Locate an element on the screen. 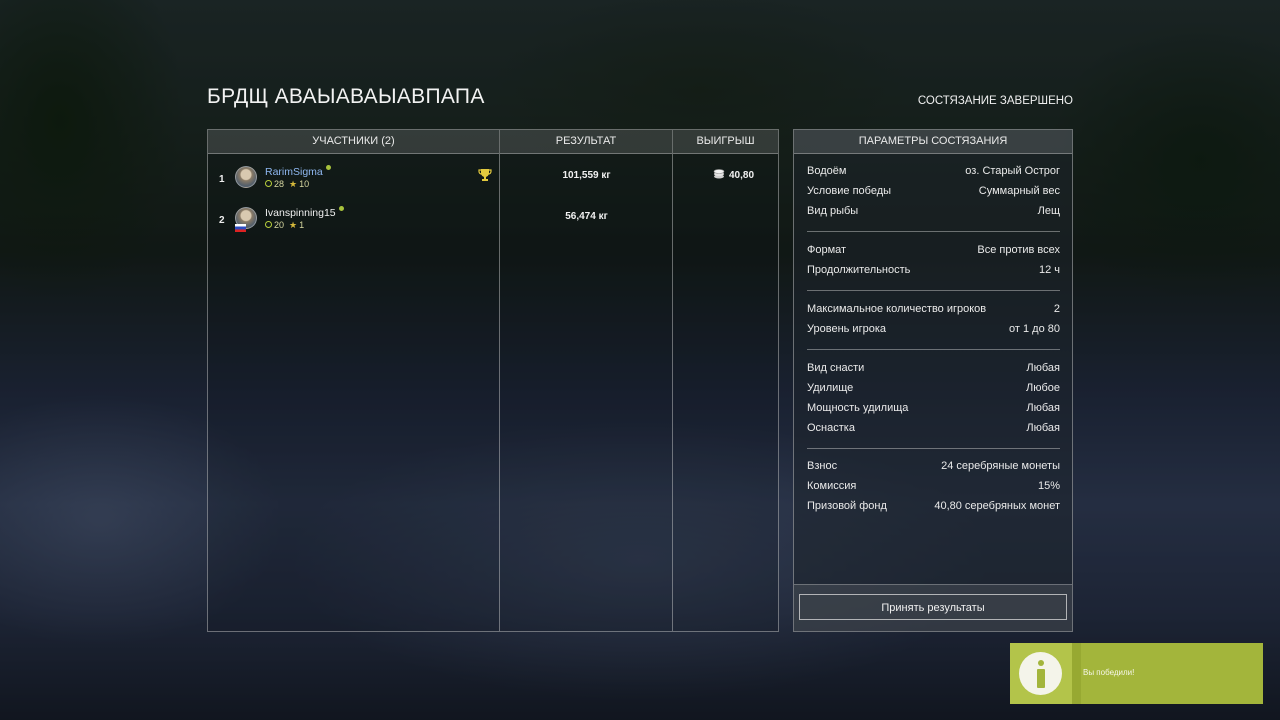 The width and height of the screenshot is (1280, 720). param-row-rod-power: Мощность удилища Любая is located at coordinates (933, 408).